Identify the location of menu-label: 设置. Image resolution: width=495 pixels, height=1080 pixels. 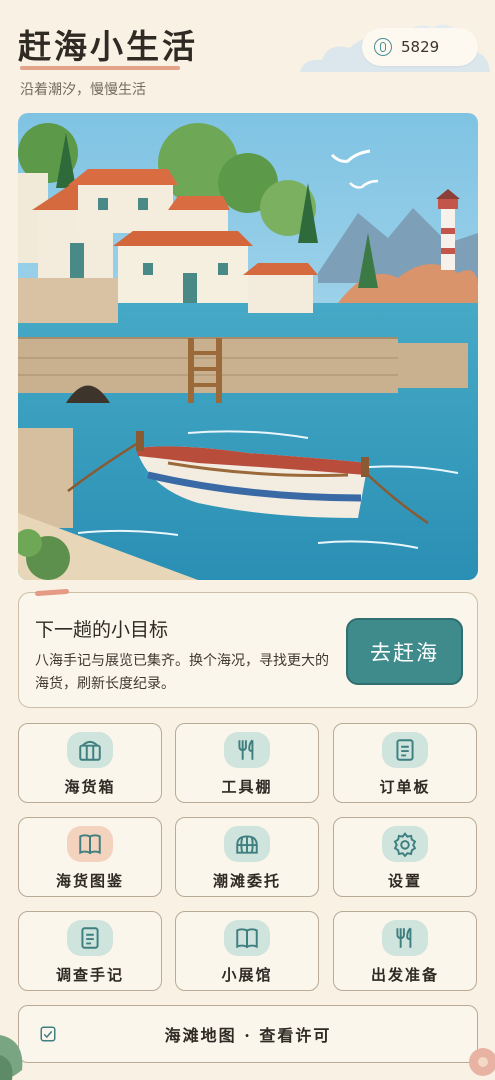
(404, 881).